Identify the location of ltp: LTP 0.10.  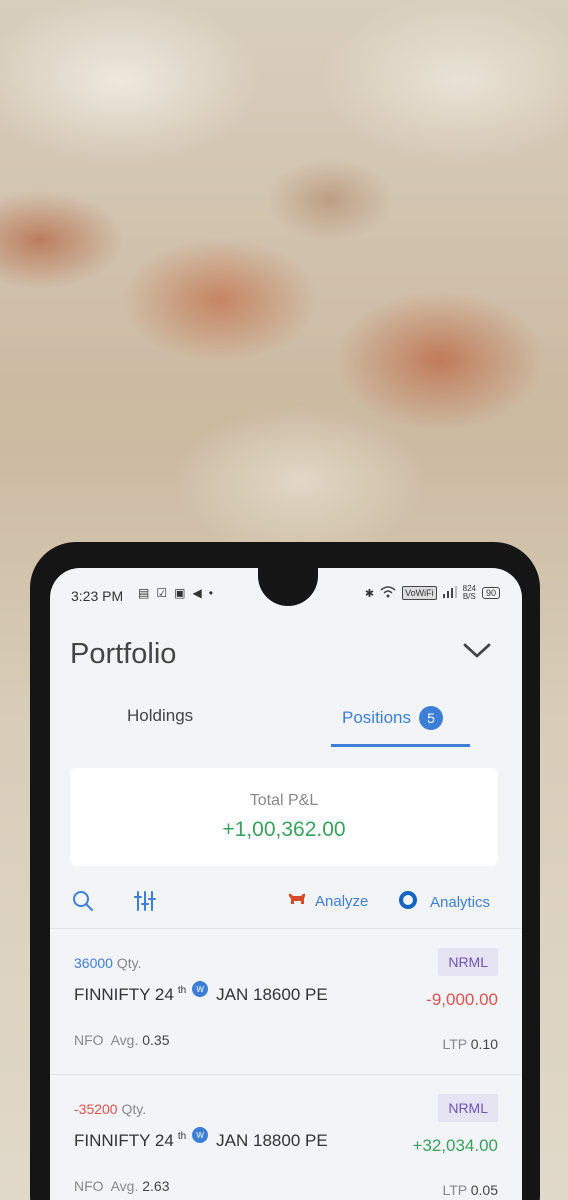
(470, 1044).